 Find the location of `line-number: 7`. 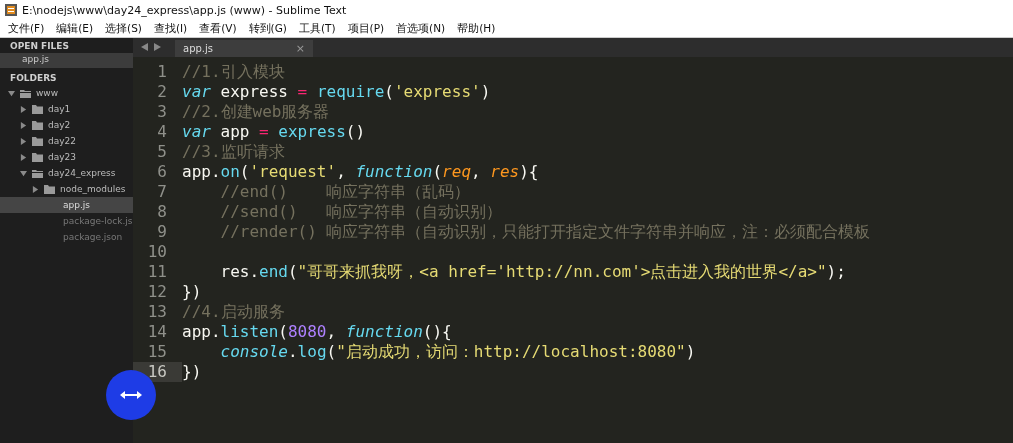

line-number: 7 is located at coordinates (162, 192).